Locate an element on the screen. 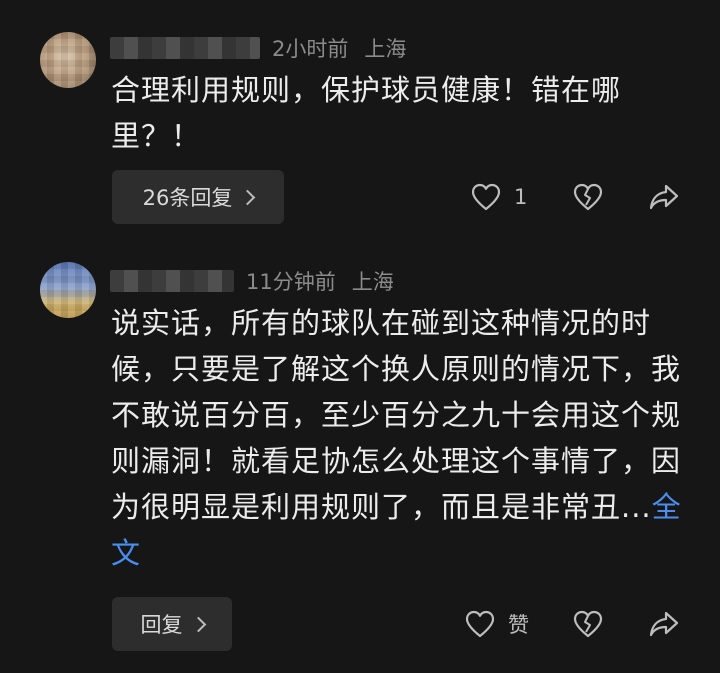 This screenshot has height=673, width=720. reply-count-button: 26条回复 is located at coordinates (198, 197).